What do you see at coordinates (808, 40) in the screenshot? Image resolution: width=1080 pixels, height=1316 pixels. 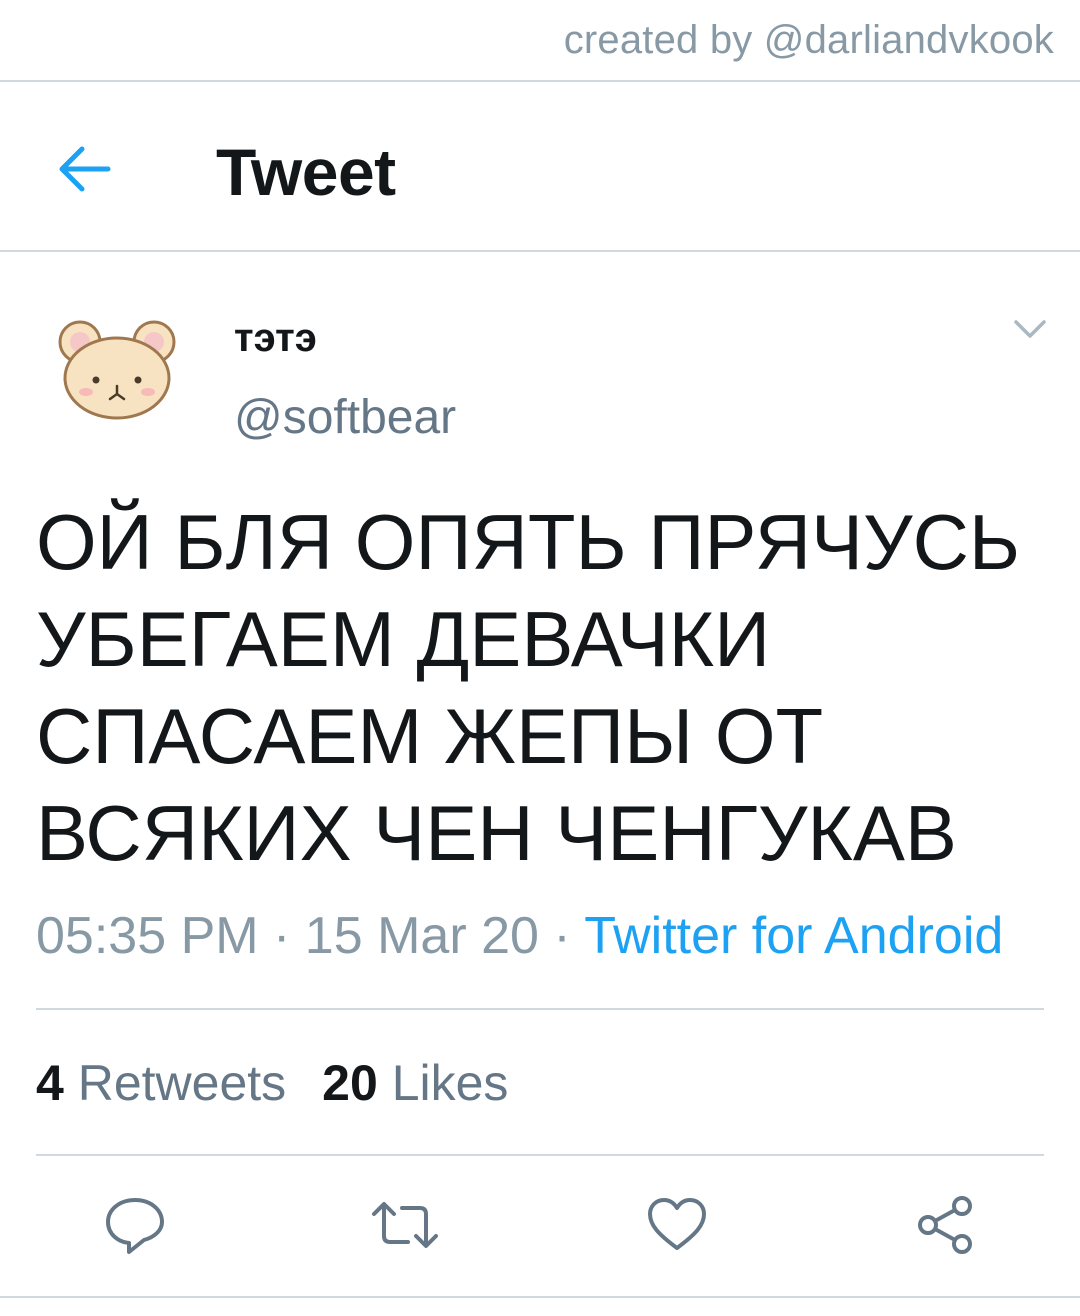 I see `credit-text: created by @darliandvkook` at bounding box center [808, 40].